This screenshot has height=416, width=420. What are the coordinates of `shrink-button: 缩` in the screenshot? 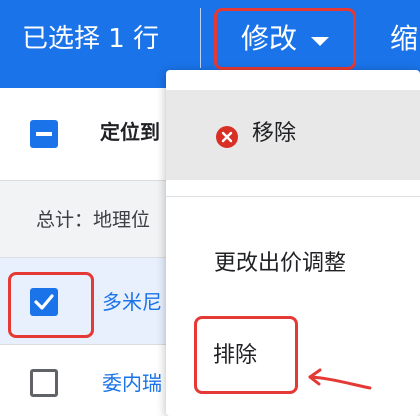 It's located at (404, 39).